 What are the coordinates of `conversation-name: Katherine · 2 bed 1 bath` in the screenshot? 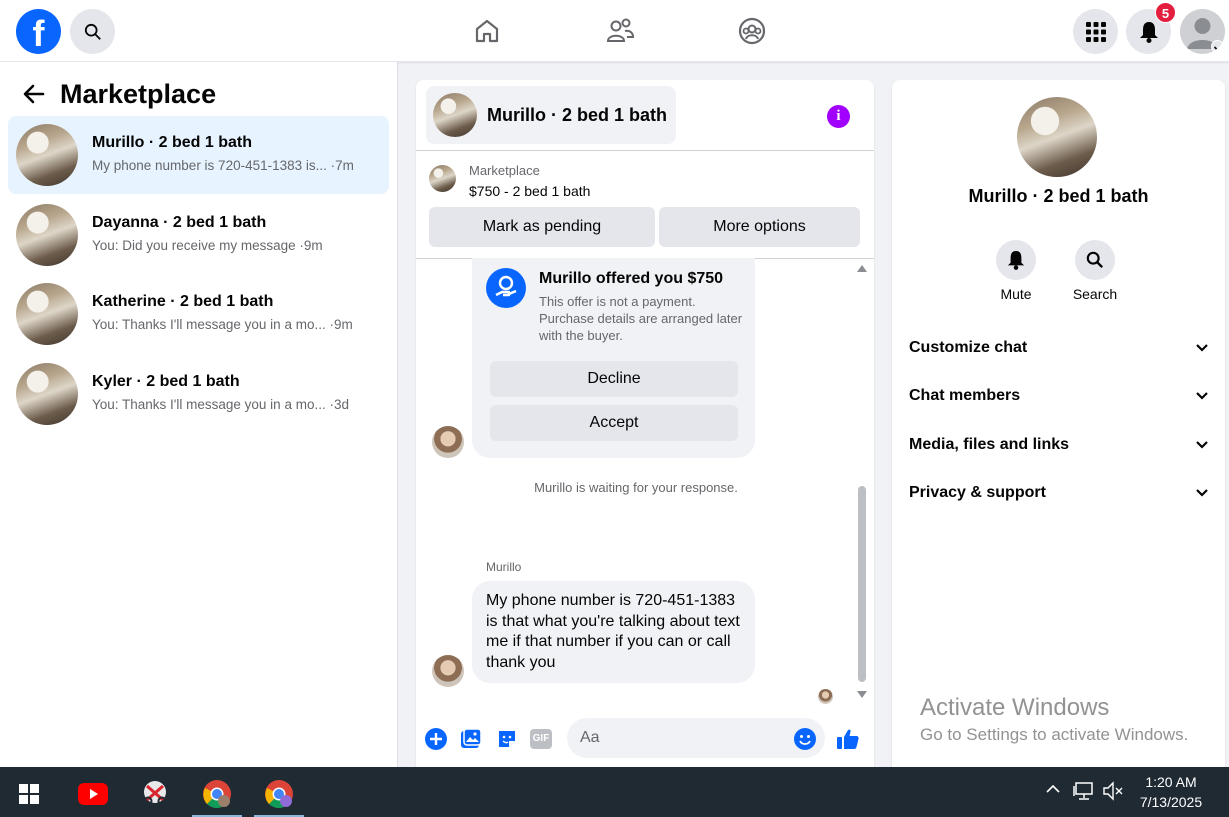 It's located at (183, 301).